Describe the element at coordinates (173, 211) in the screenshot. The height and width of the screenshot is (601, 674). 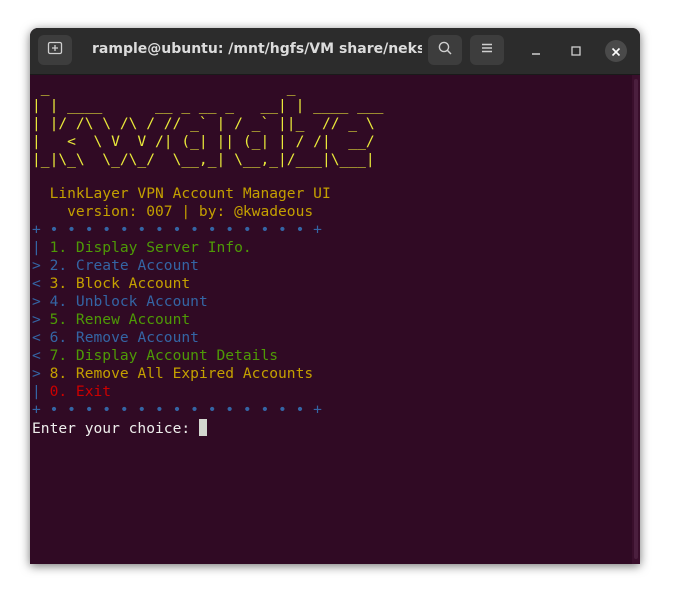
I see `version-line: version: 007 | by: @kwadeous` at that location.